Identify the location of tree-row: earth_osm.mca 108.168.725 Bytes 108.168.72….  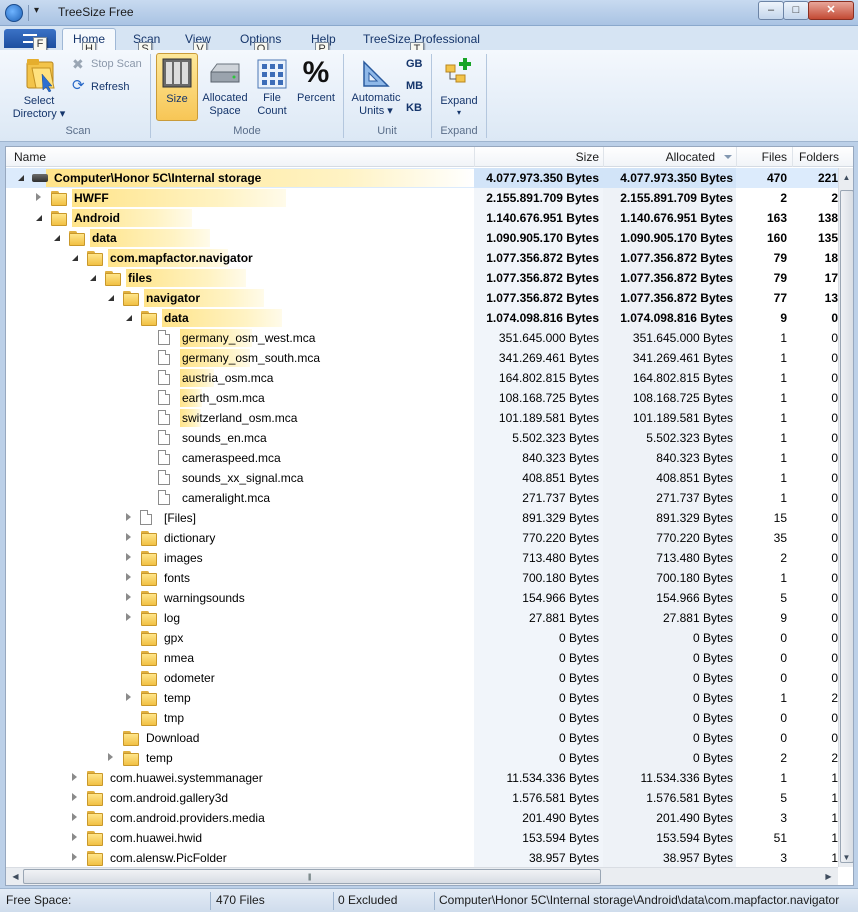
(422, 398).